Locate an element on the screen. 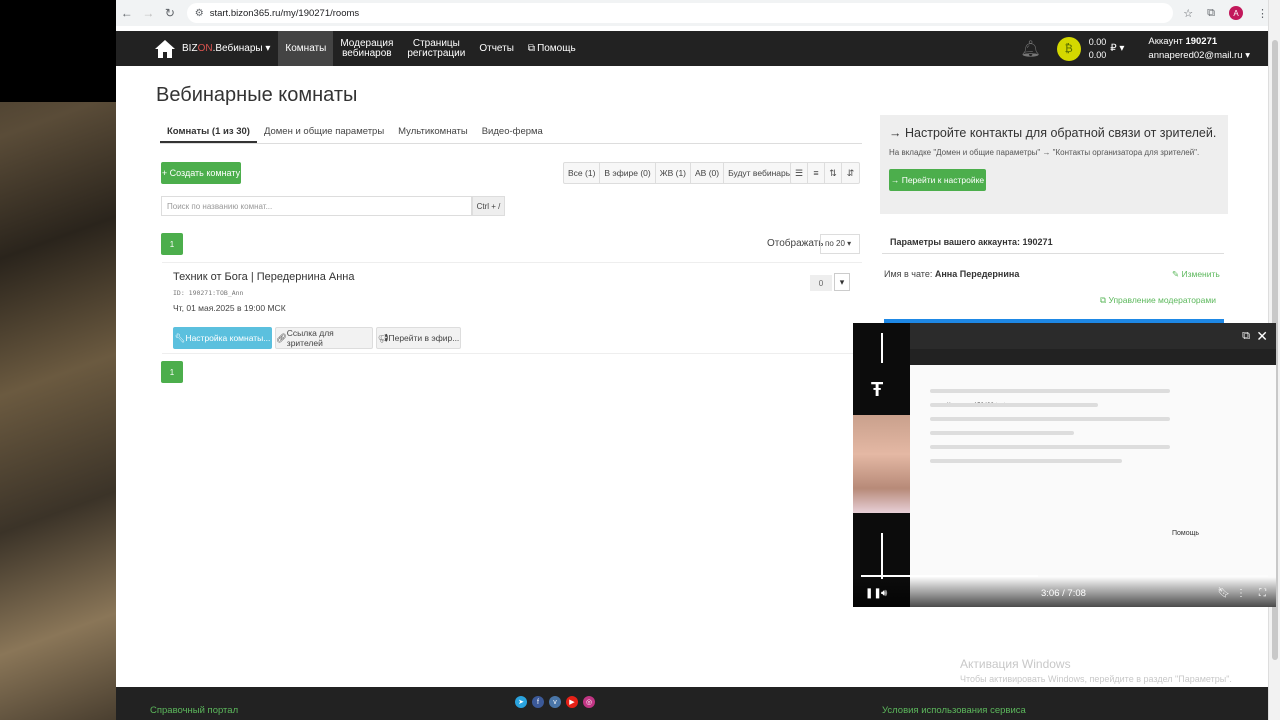 The height and width of the screenshot is (720, 1280). telegram-icon: ➤ is located at coordinates (521, 702).